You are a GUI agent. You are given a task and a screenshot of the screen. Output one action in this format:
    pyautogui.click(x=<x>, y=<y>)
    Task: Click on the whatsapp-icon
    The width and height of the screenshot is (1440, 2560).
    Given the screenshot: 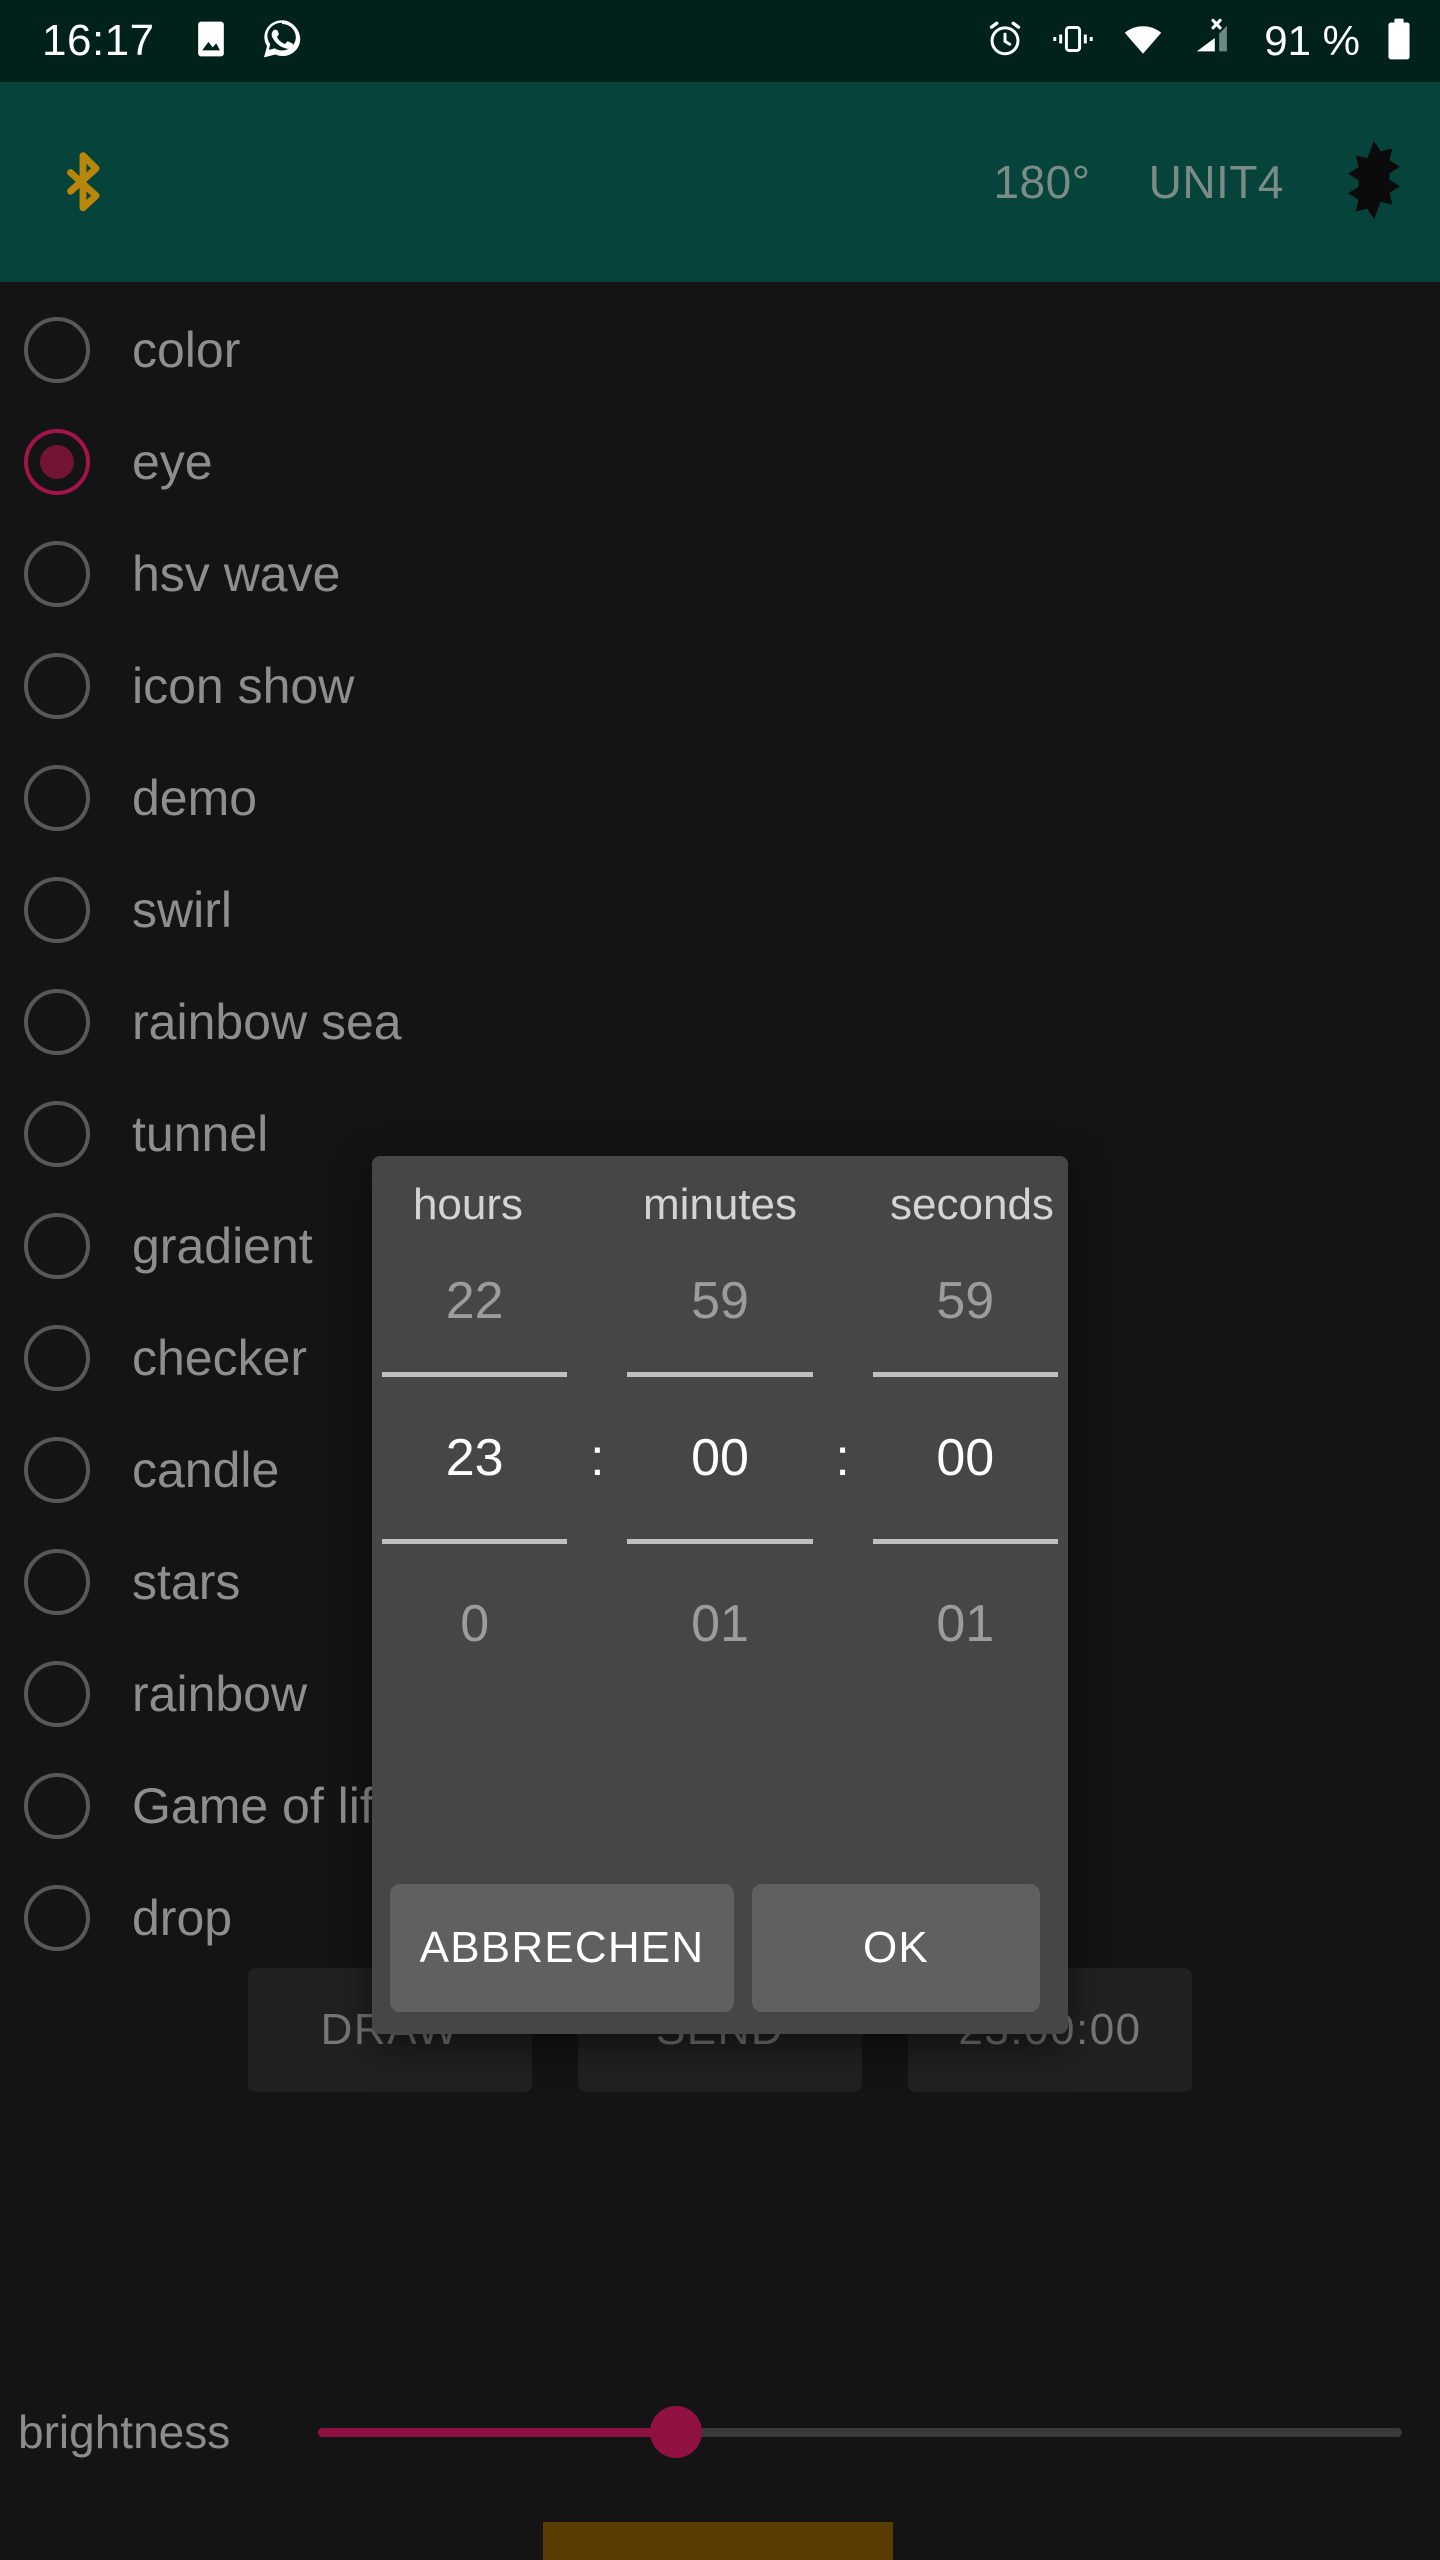 What is the action you would take?
    pyautogui.click(x=282, y=41)
    